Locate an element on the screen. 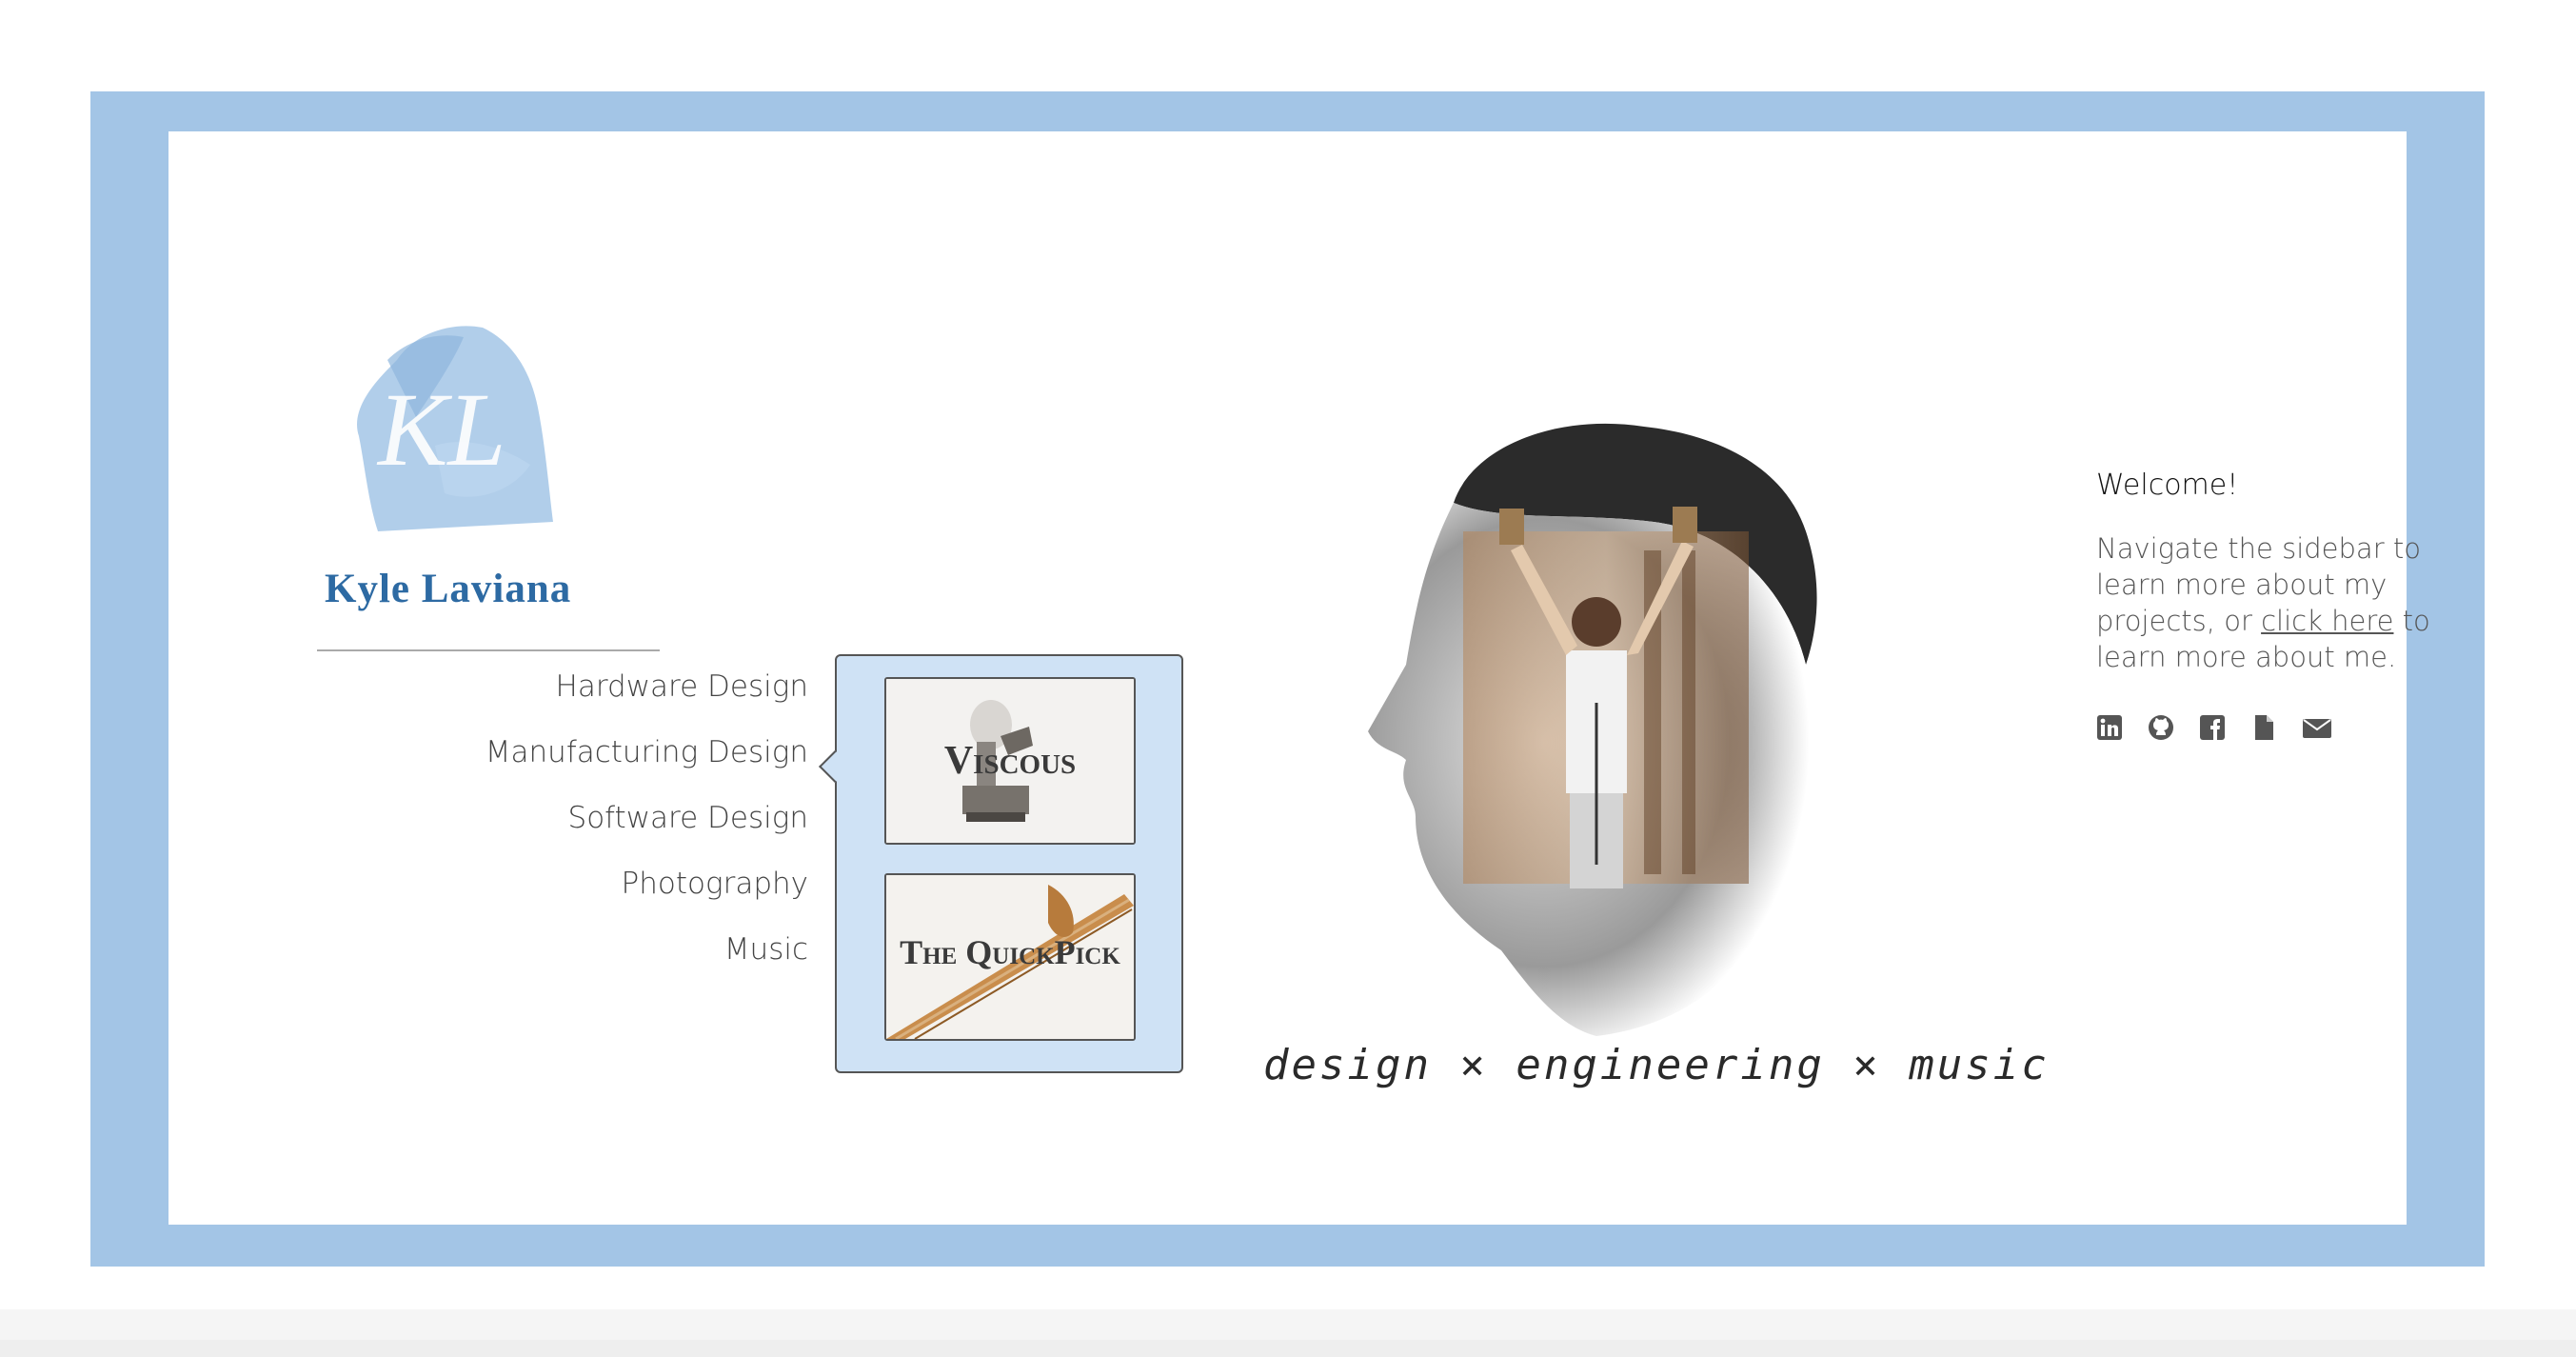  sidebar-item-software-design: Software Design is located at coordinates (688, 818).